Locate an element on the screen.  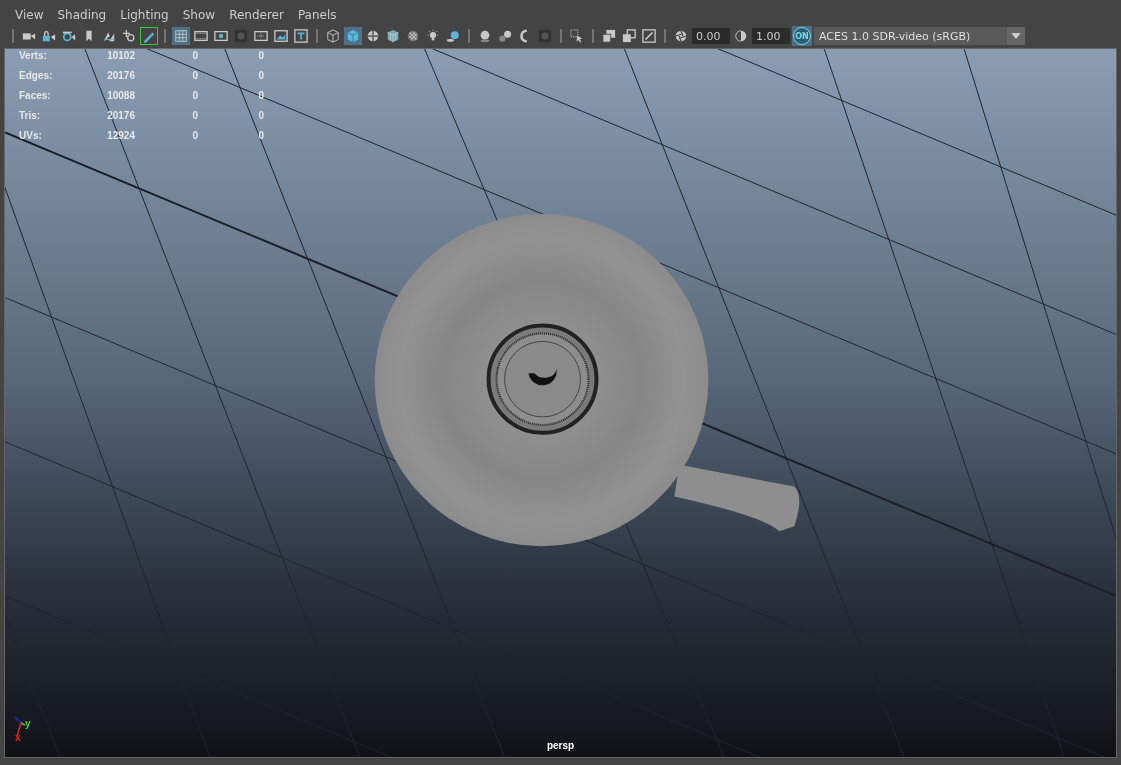
pencil-icon is located at coordinates (149, 36).